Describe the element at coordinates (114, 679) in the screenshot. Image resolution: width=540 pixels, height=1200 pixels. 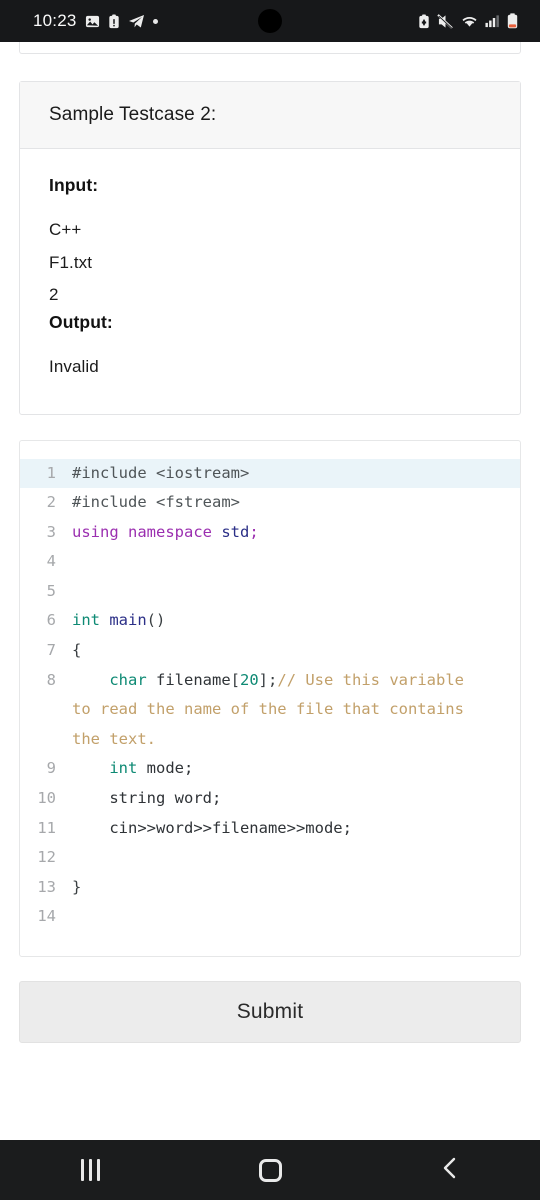
I see `code-token: char` at that location.